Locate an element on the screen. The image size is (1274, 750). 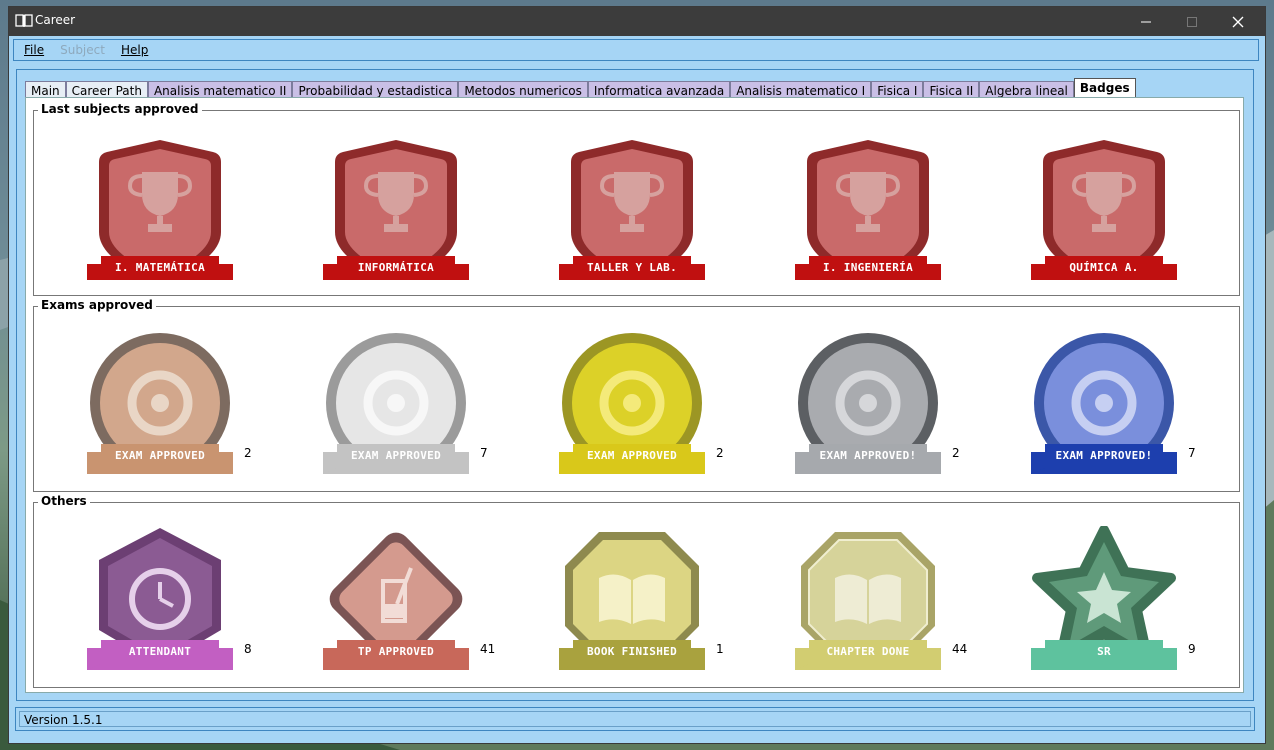
tp-approved-badge-label: TP APPROVED is located at coordinates (396, 651).